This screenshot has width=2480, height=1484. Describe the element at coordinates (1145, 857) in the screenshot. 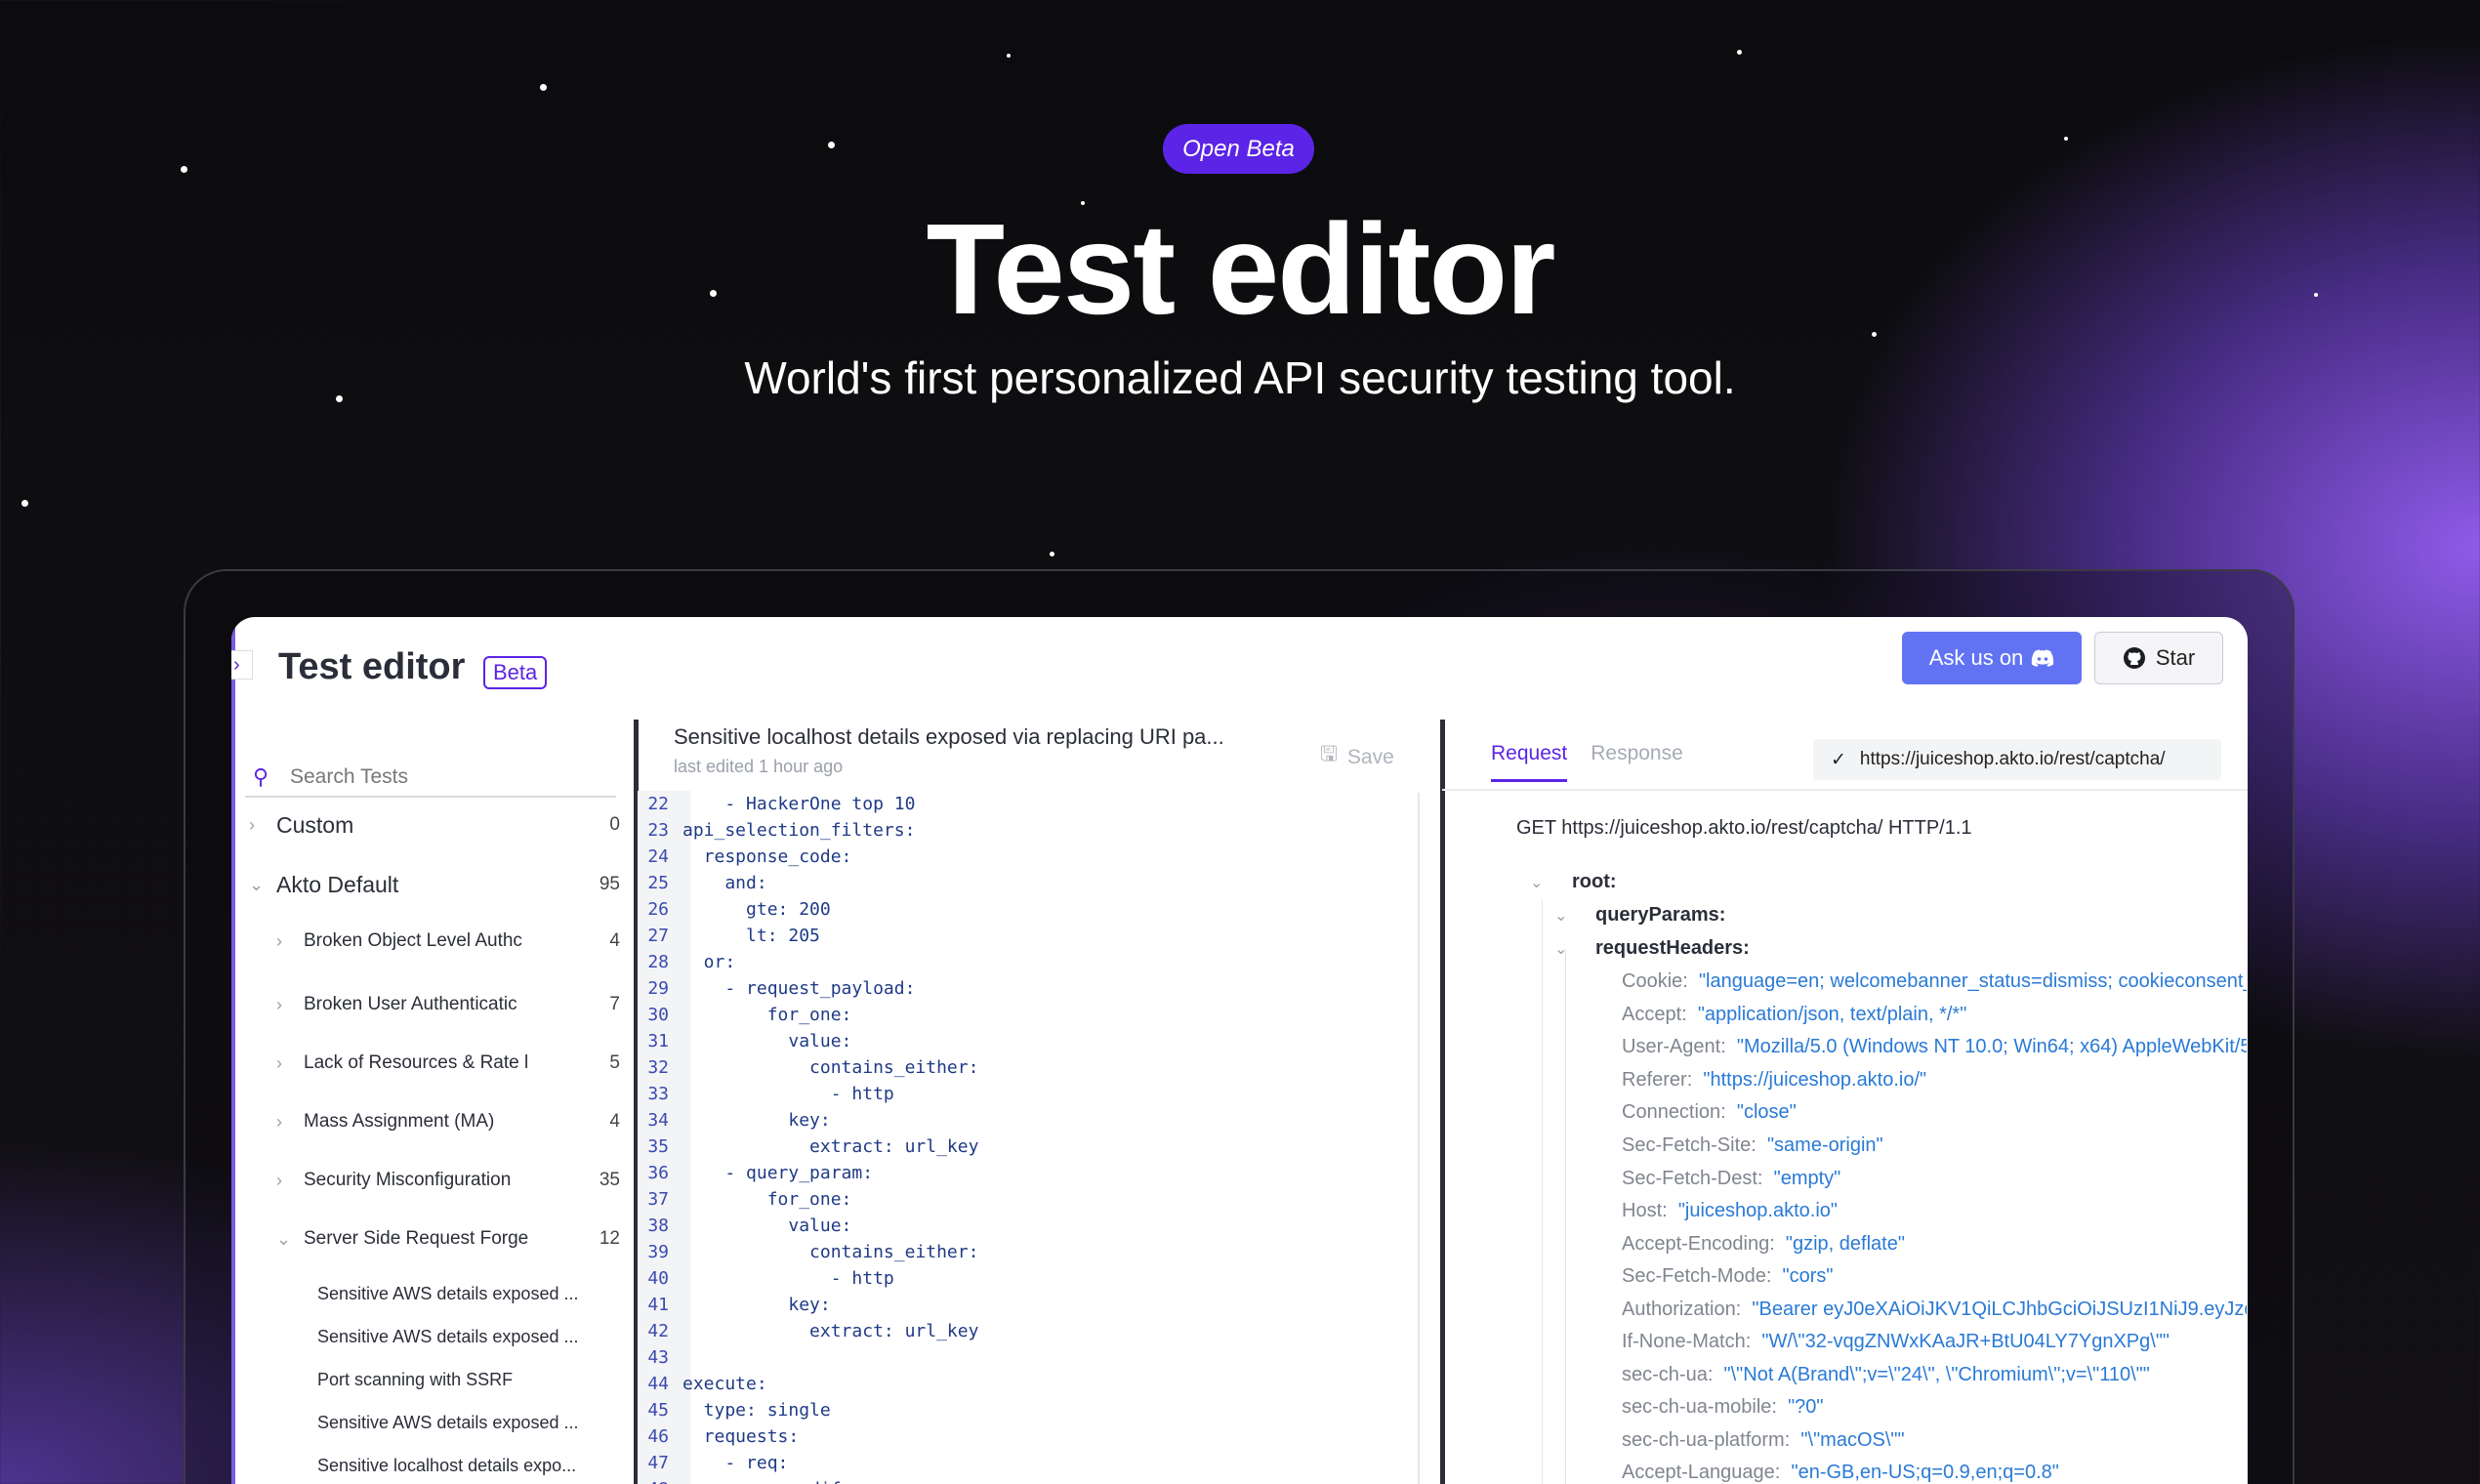

I see `code-line: 24 response_code:` at that location.